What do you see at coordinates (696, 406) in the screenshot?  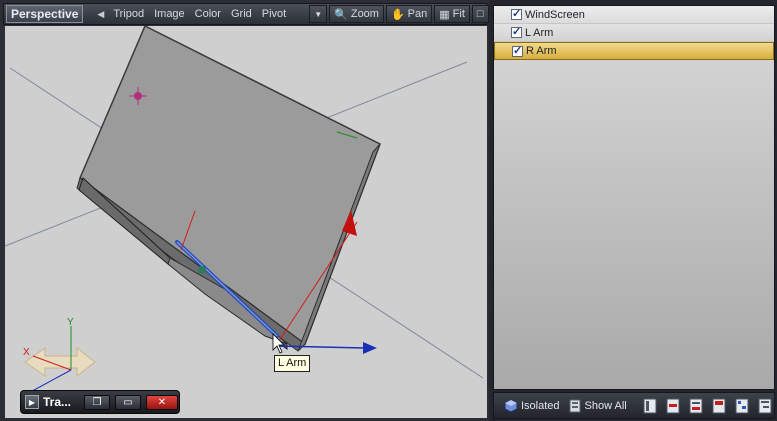 I see `move-down-icon` at bounding box center [696, 406].